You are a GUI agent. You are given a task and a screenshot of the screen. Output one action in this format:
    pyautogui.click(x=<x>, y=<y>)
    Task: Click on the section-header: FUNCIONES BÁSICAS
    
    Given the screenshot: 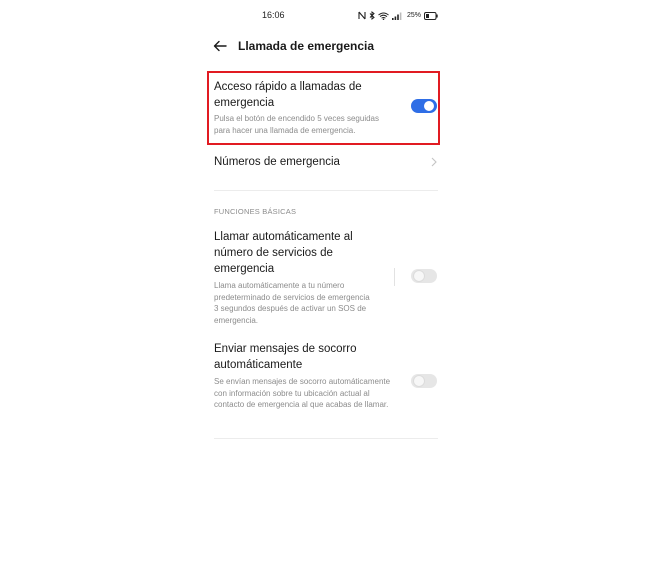 What is the action you would take?
    pyautogui.click(x=255, y=211)
    